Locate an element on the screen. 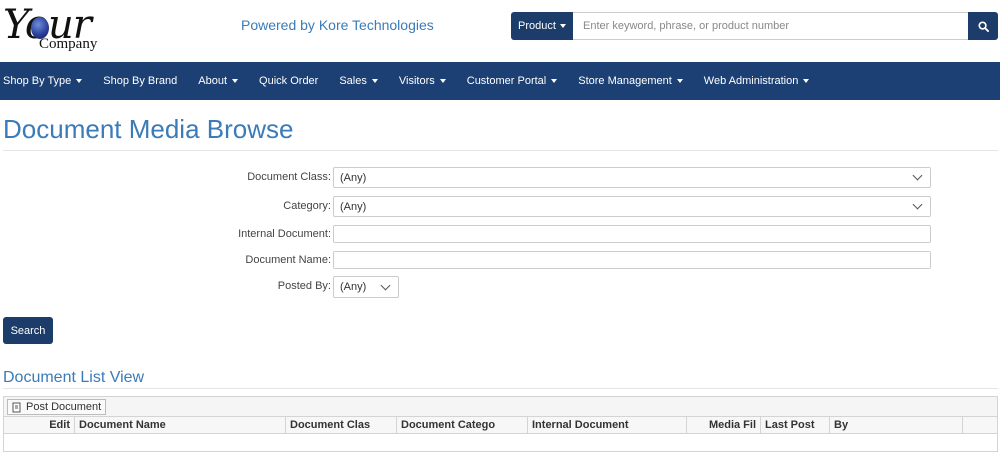 The width and height of the screenshot is (1000, 456). category-row: Category: (Any) is located at coordinates (500, 207).